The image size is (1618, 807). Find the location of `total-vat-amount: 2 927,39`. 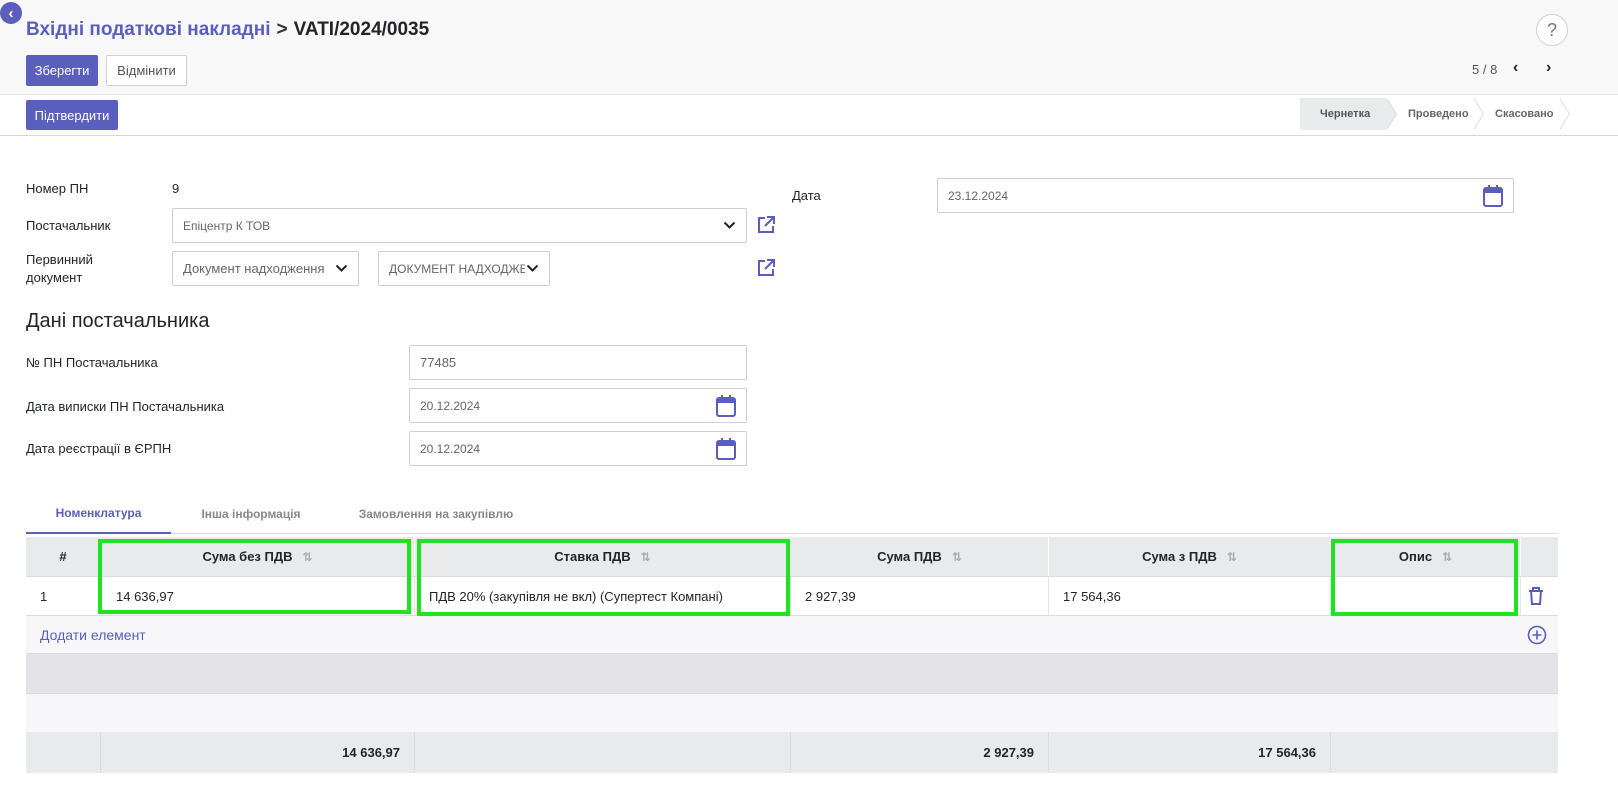

total-vat-amount: 2 927,39 is located at coordinates (920, 752).